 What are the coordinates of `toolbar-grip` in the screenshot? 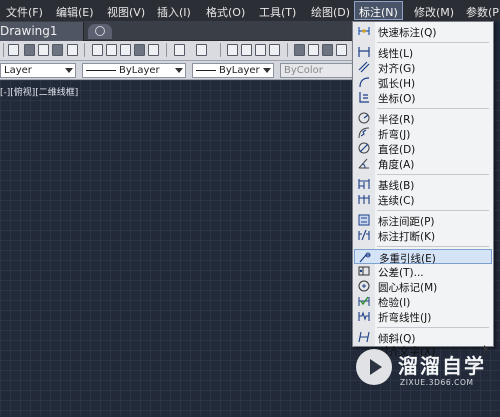 It's located at (3, 50).